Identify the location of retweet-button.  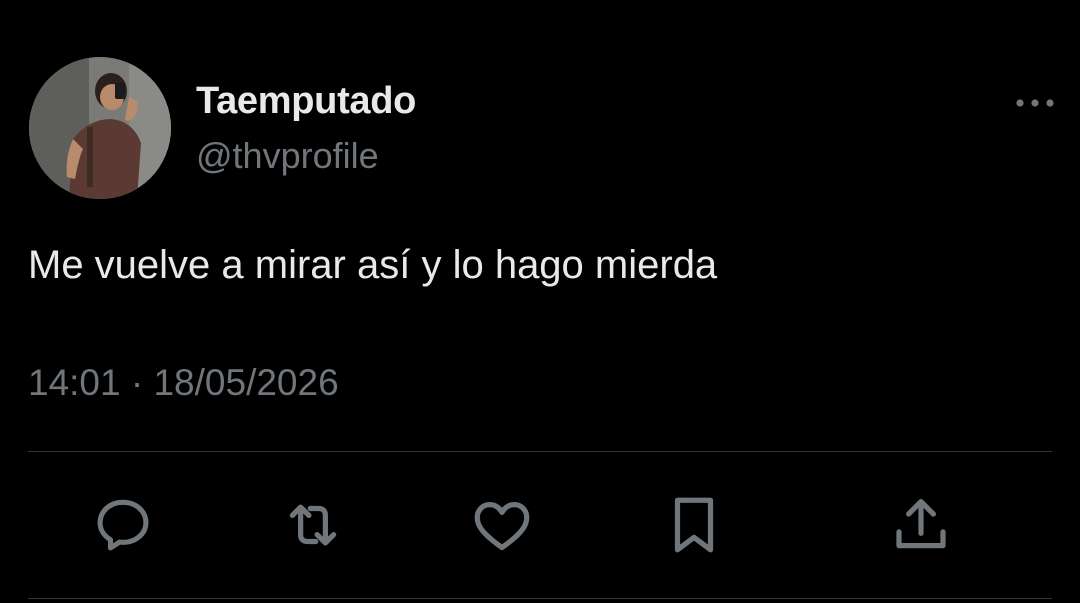
(313, 525).